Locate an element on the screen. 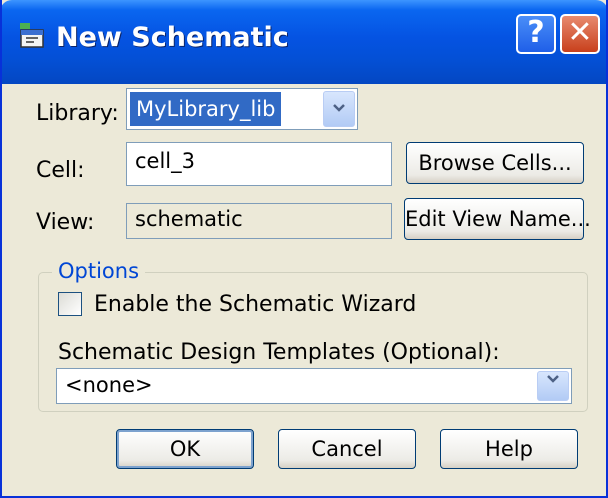  templates-dropdown-button is located at coordinates (553, 386).